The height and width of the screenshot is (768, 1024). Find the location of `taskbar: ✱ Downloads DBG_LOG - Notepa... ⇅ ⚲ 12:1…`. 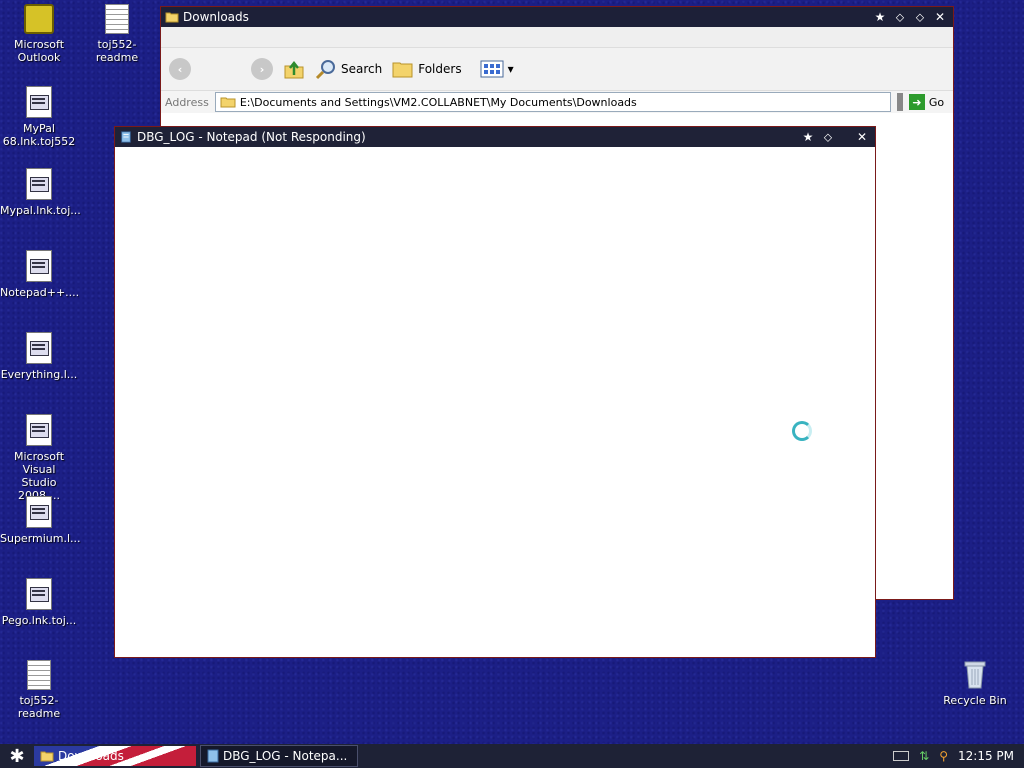

taskbar: ✱ Downloads DBG_LOG - Notepa... ⇅ ⚲ 12:1… is located at coordinates (512, 756).